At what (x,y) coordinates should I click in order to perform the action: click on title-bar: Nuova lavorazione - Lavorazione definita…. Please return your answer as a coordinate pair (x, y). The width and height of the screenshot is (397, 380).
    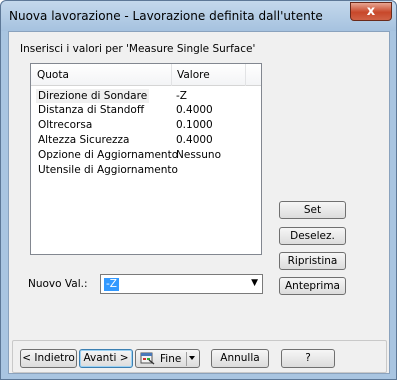
    Looking at the image, I should click on (198, 16).